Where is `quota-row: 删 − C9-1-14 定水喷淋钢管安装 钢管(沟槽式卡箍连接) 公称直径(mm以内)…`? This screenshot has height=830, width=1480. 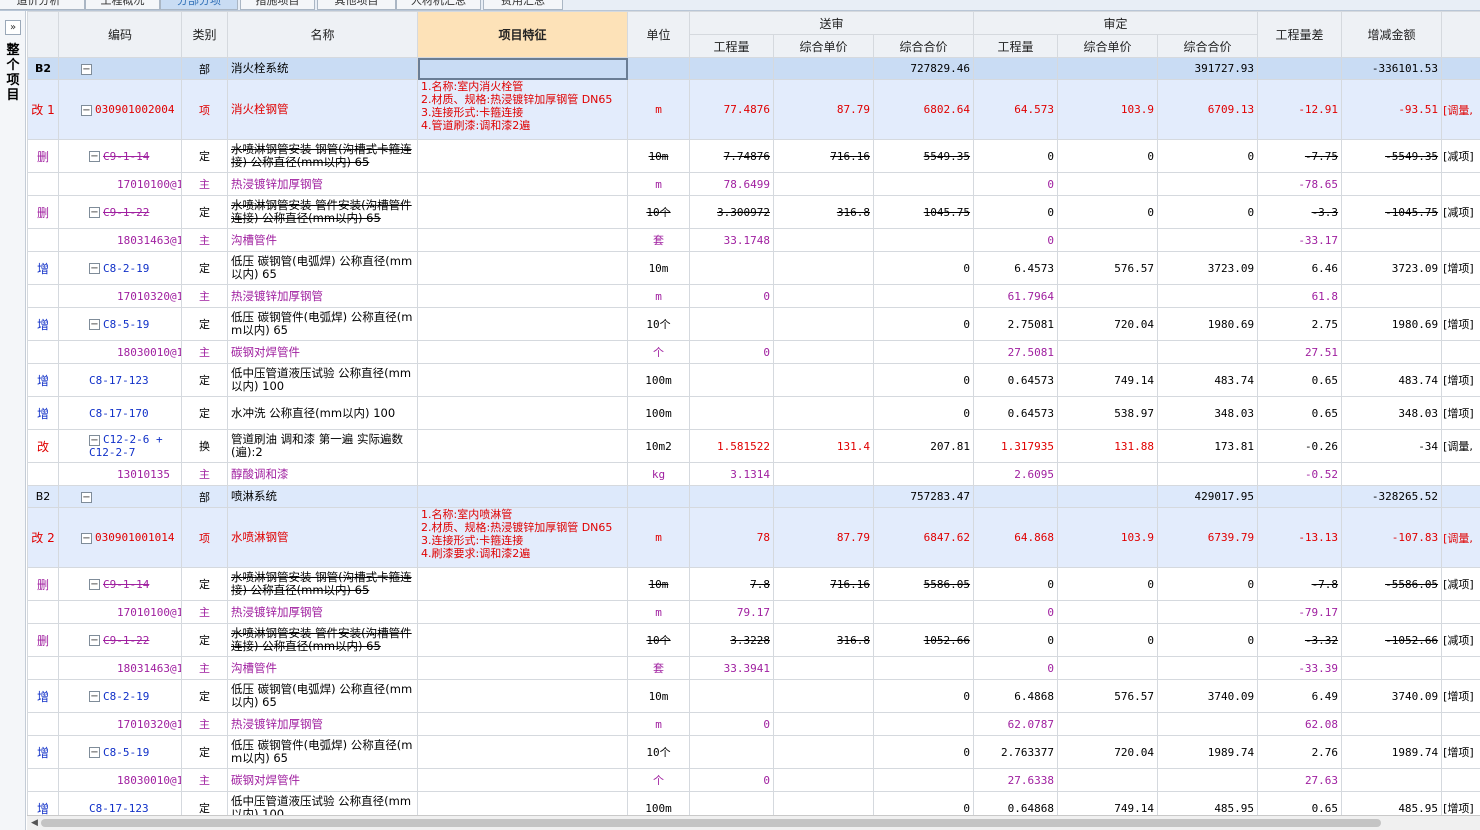
quota-row: 删 − C9-1-14 定水喷淋钢管安装 钢管(沟槽式卡箍连接) 公称直径(mm以内)… is located at coordinates (753, 584).